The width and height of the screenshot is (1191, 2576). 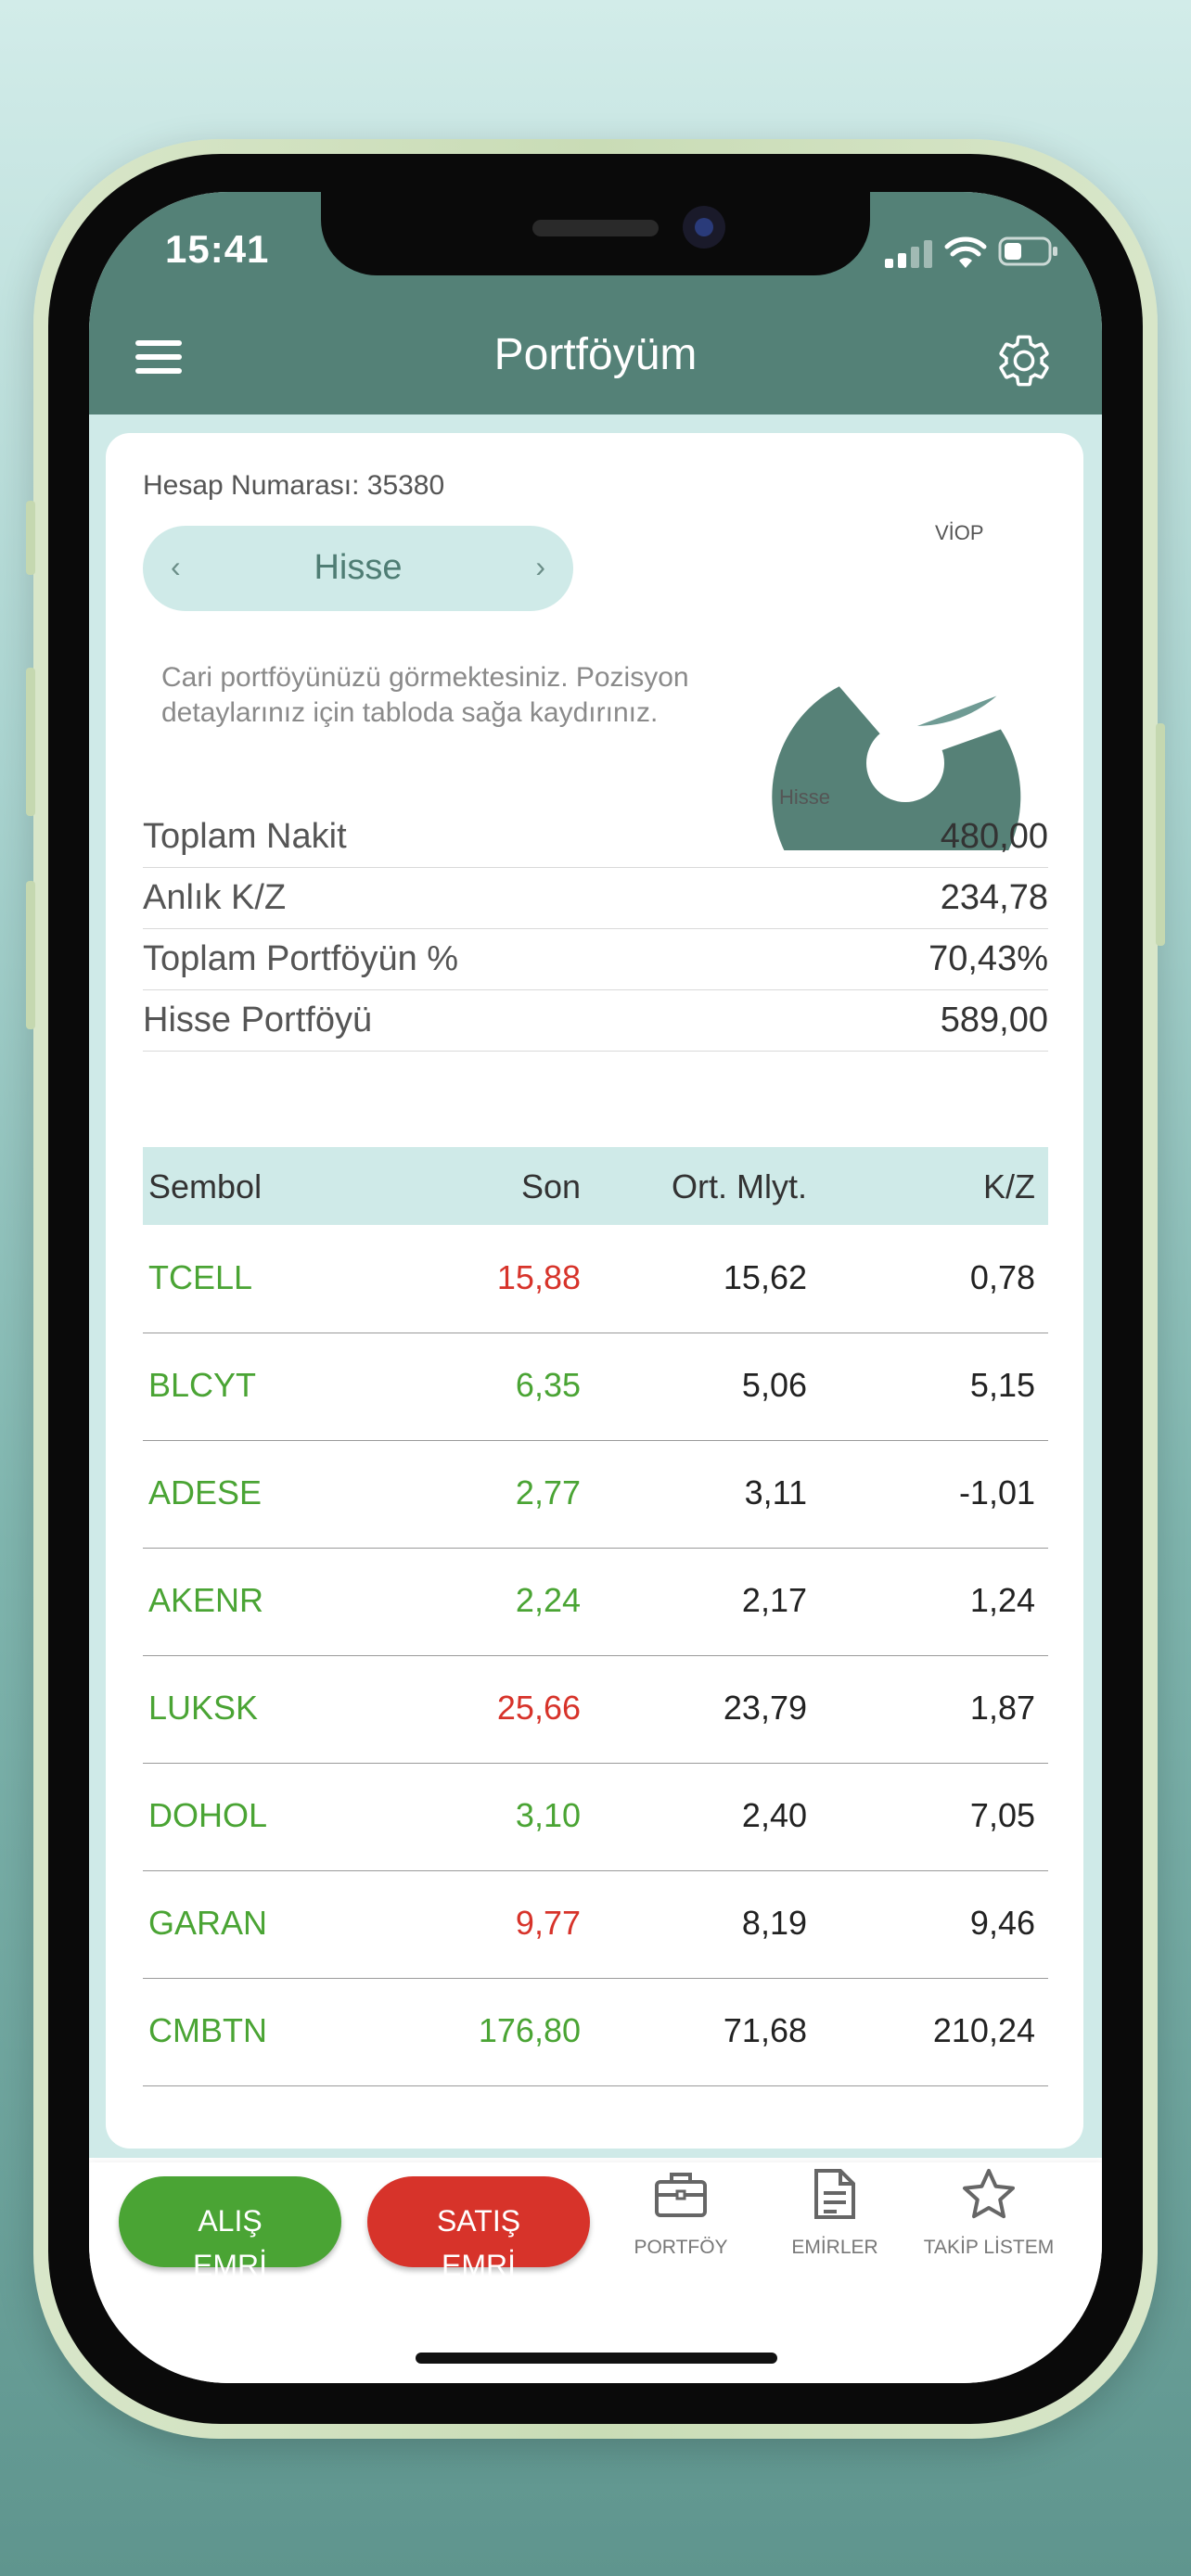 What do you see at coordinates (200, 1277) in the screenshot?
I see `cell-symbol: TCELL` at bounding box center [200, 1277].